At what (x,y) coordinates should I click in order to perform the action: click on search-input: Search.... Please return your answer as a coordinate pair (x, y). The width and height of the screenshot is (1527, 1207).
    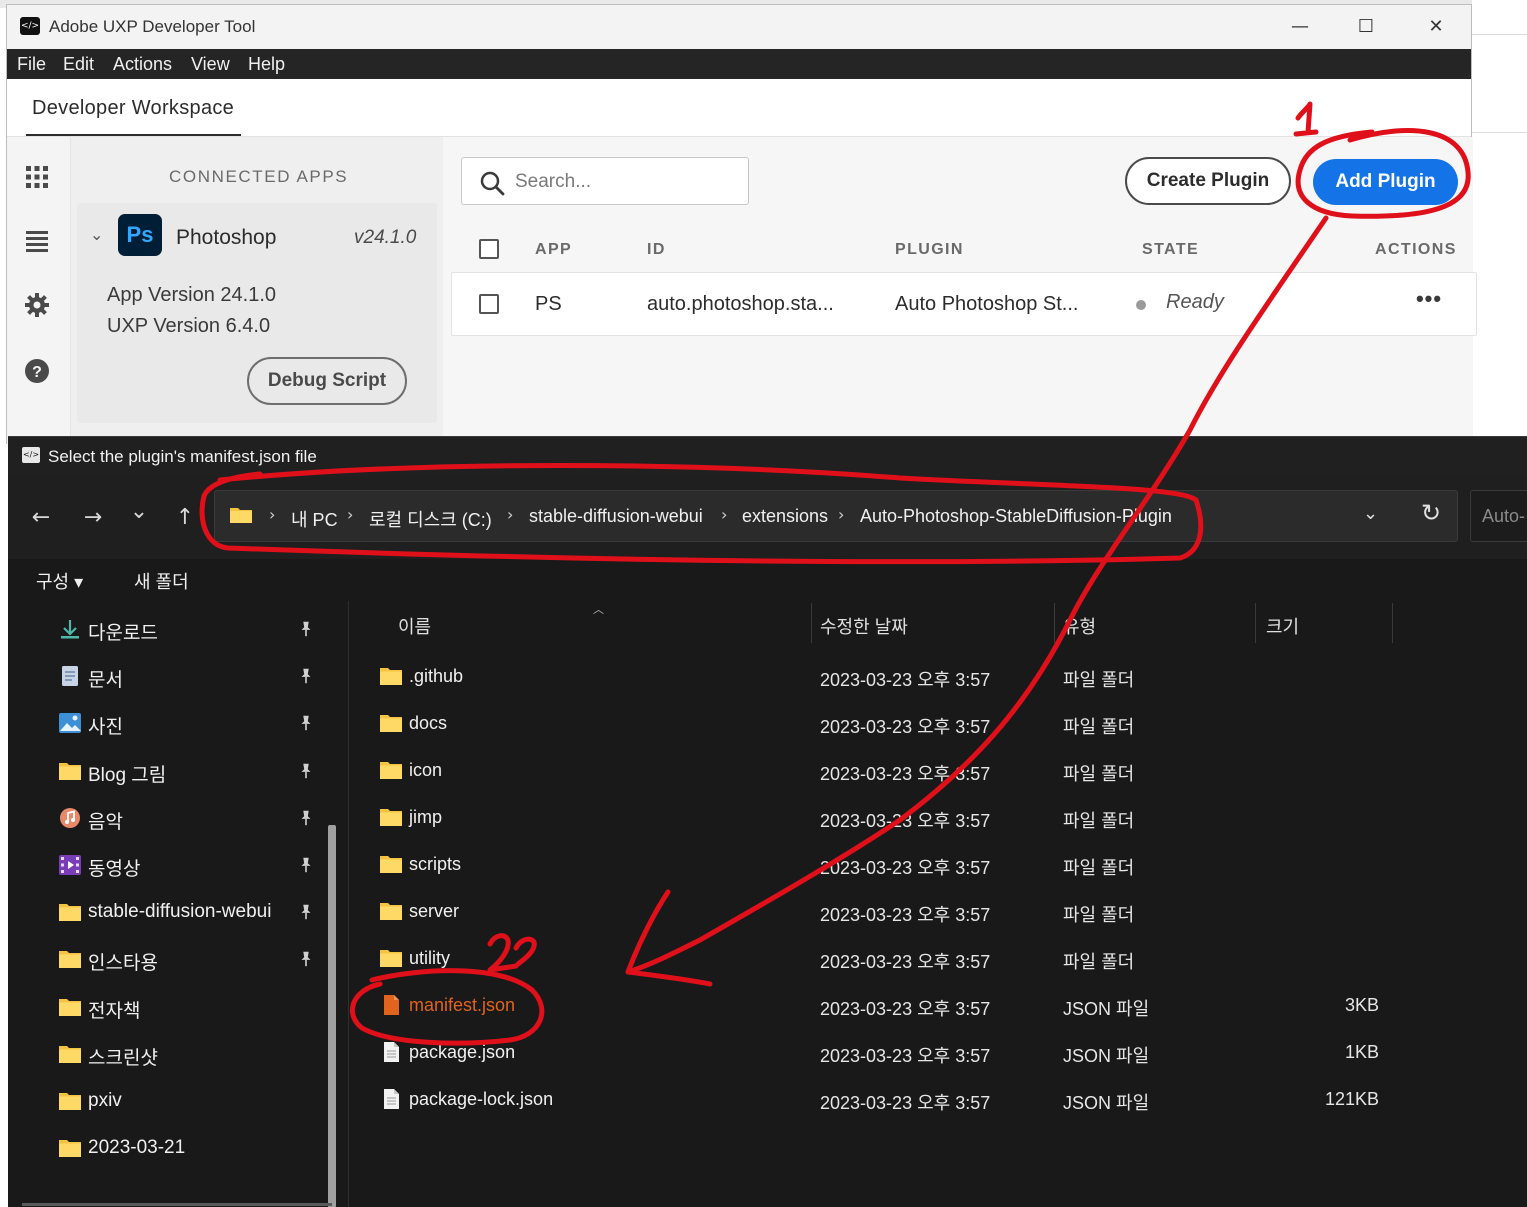
    Looking at the image, I should click on (605, 181).